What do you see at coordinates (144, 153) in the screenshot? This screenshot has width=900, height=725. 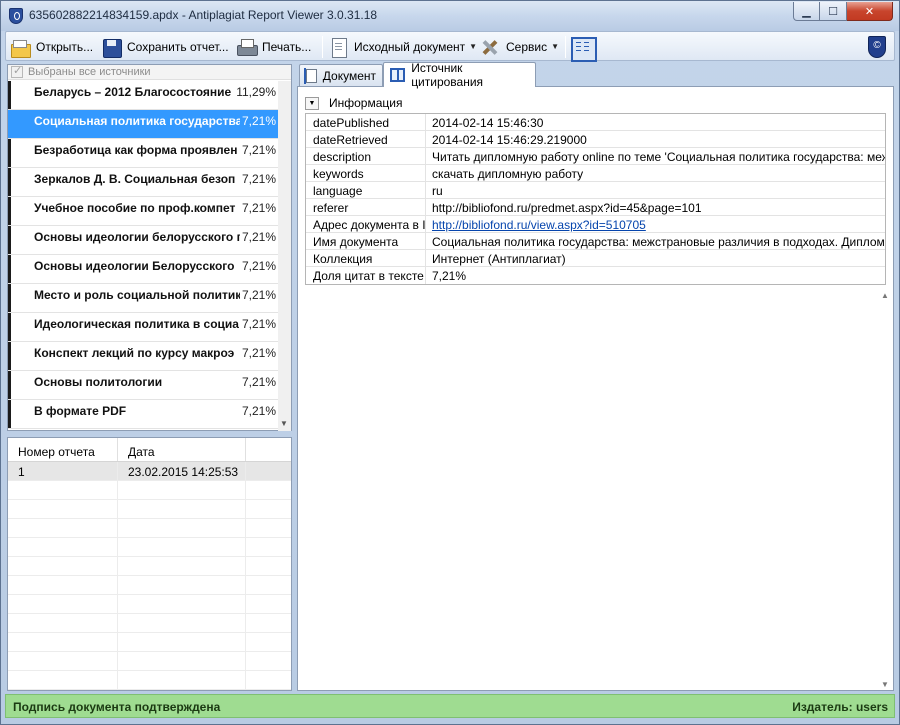 I see `source-list-item: Безработица как форма проявлен 7,21%` at bounding box center [144, 153].